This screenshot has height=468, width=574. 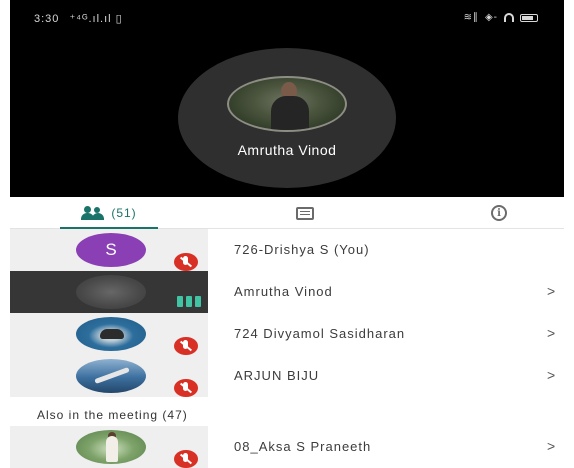 I want to click on participant-row: S 726-Drishya S (You), so click(x=287, y=250).